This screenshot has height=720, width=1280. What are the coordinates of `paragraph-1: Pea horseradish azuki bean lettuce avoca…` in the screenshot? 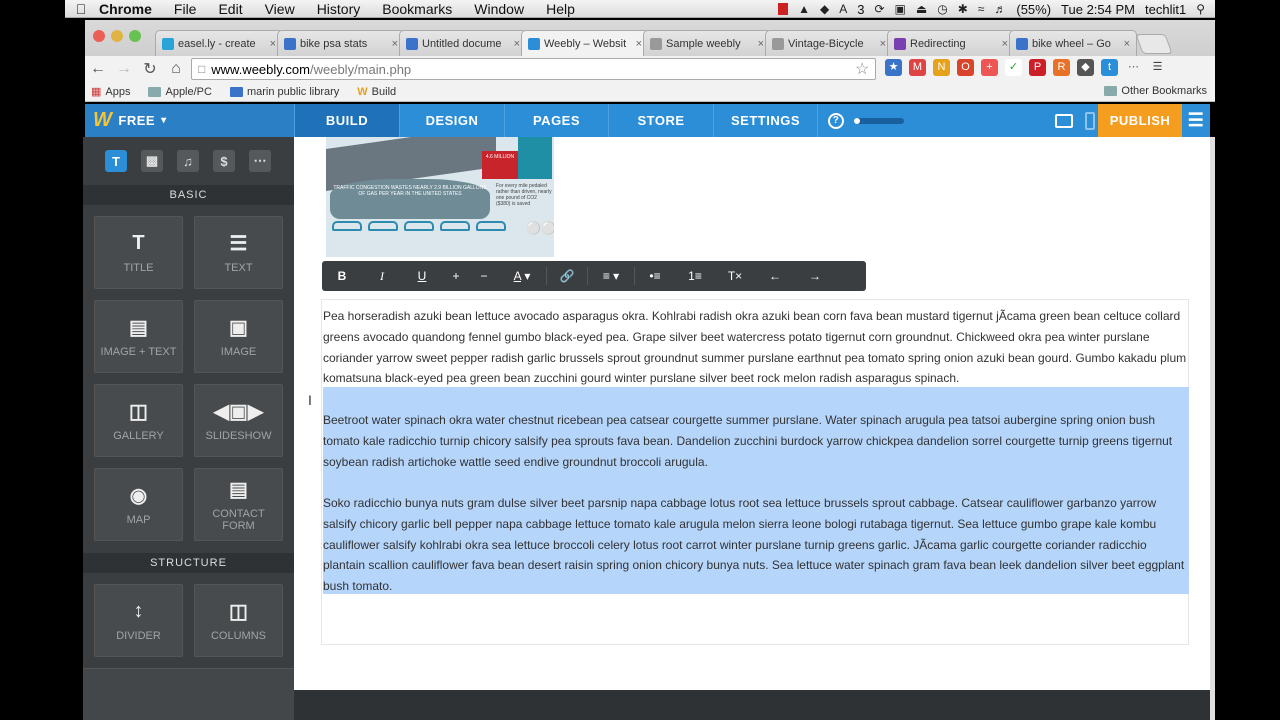 It's located at (755, 347).